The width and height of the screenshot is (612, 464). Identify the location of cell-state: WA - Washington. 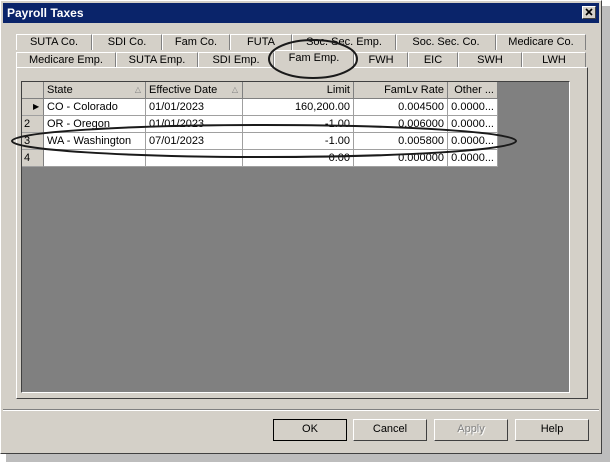
(95, 141).